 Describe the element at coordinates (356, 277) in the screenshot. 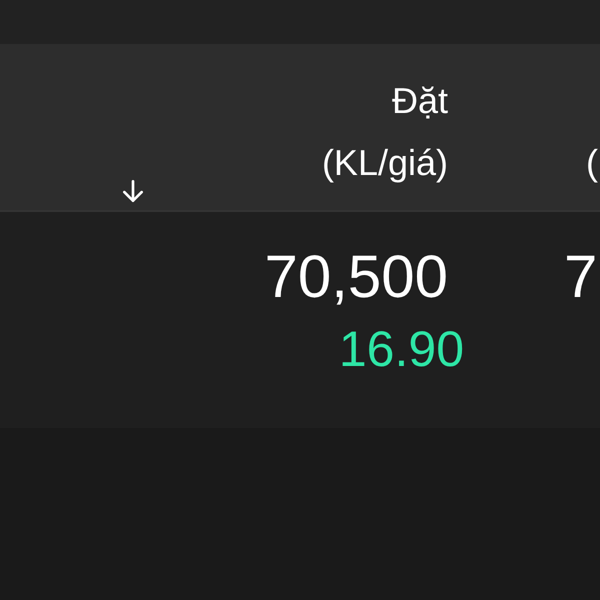

I see `price-value: 70,500` at that location.